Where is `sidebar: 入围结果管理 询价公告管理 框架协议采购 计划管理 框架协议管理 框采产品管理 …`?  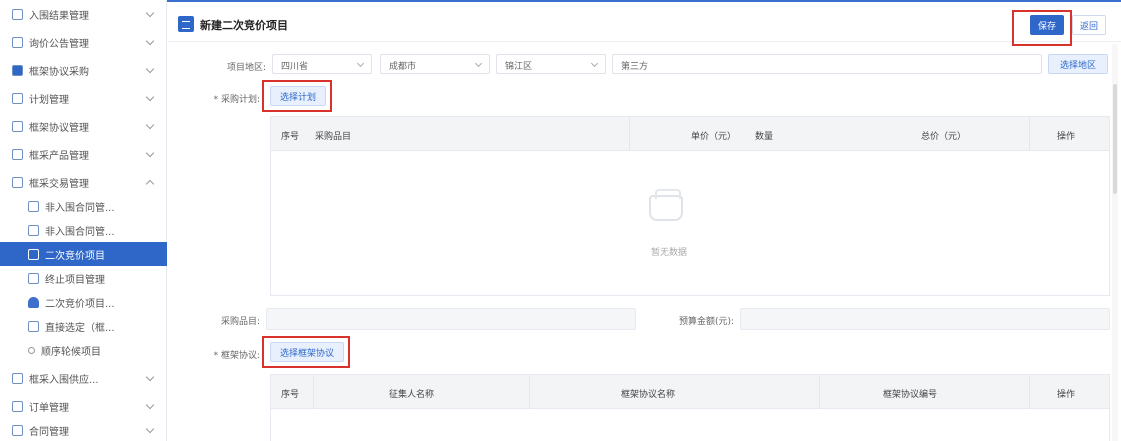 sidebar: 入围结果管理 询价公告管理 框架协议采购 计划管理 框架协议管理 框采产品管理 … is located at coordinates (83, 220).